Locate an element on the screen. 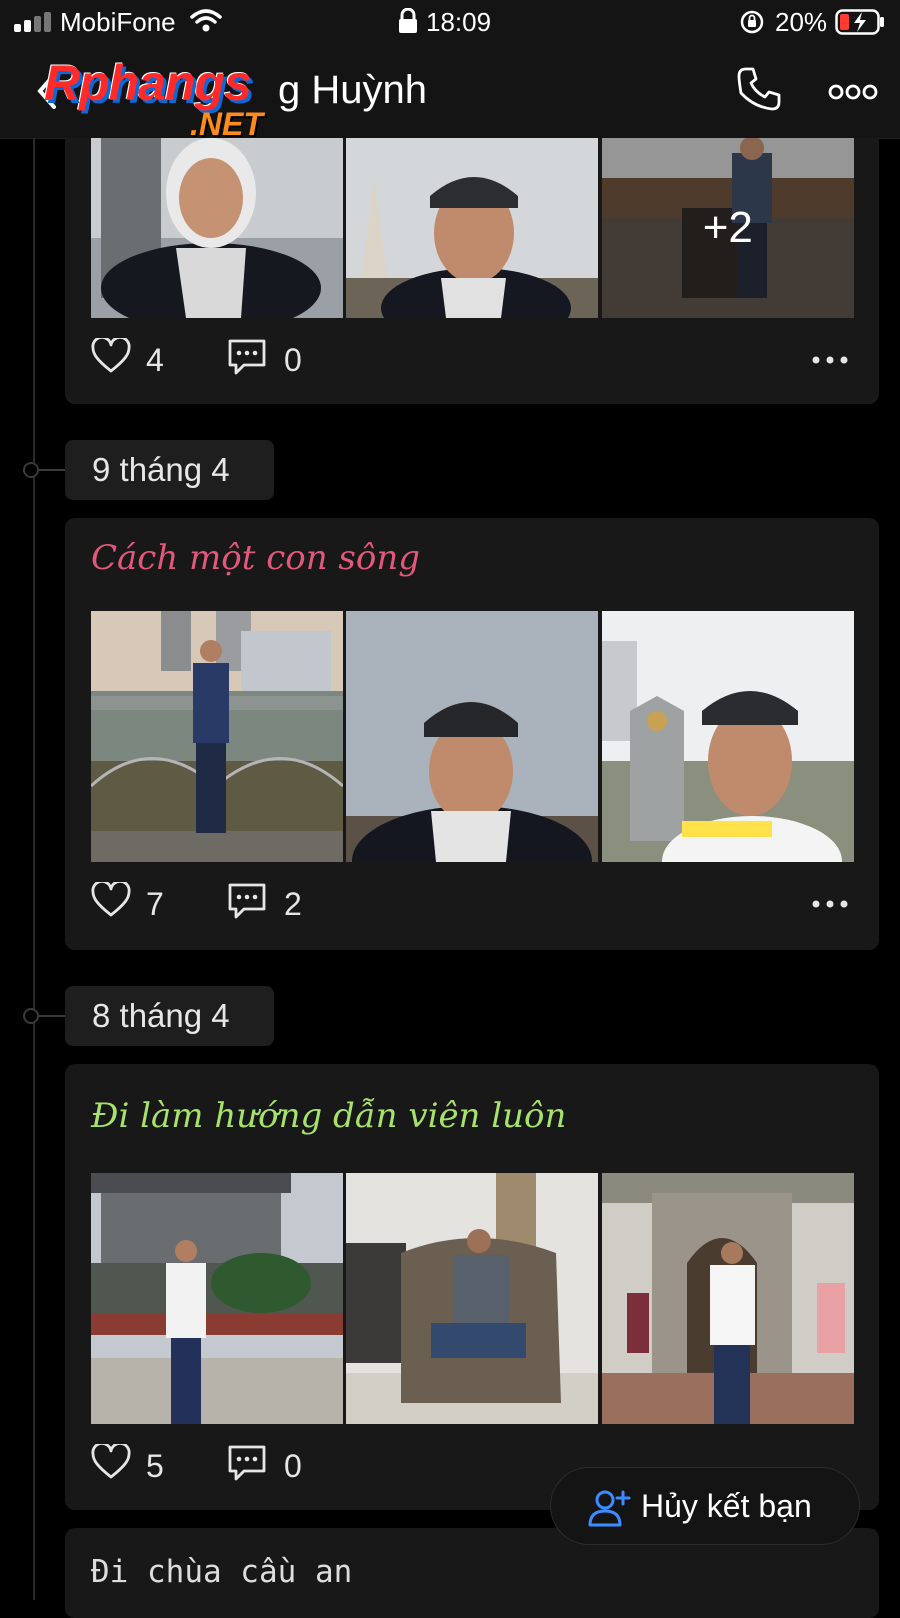 This screenshot has width=900, height=1618. like-count: 5 is located at coordinates (155, 1466).